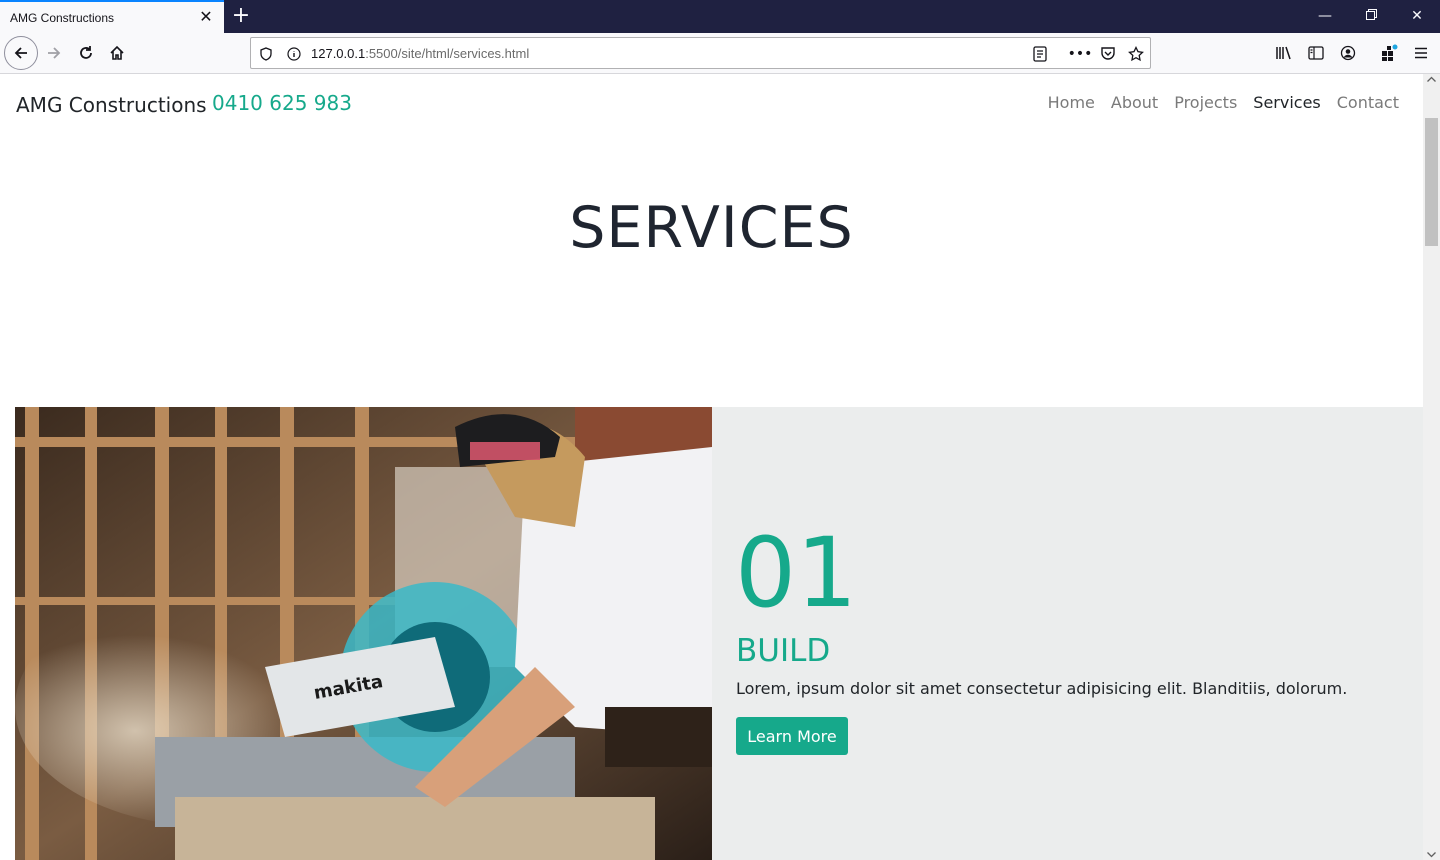 The height and width of the screenshot is (860, 1440). What do you see at coordinates (783, 651) in the screenshot?
I see `service-title: BUILD` at bounding box center [783, 651].